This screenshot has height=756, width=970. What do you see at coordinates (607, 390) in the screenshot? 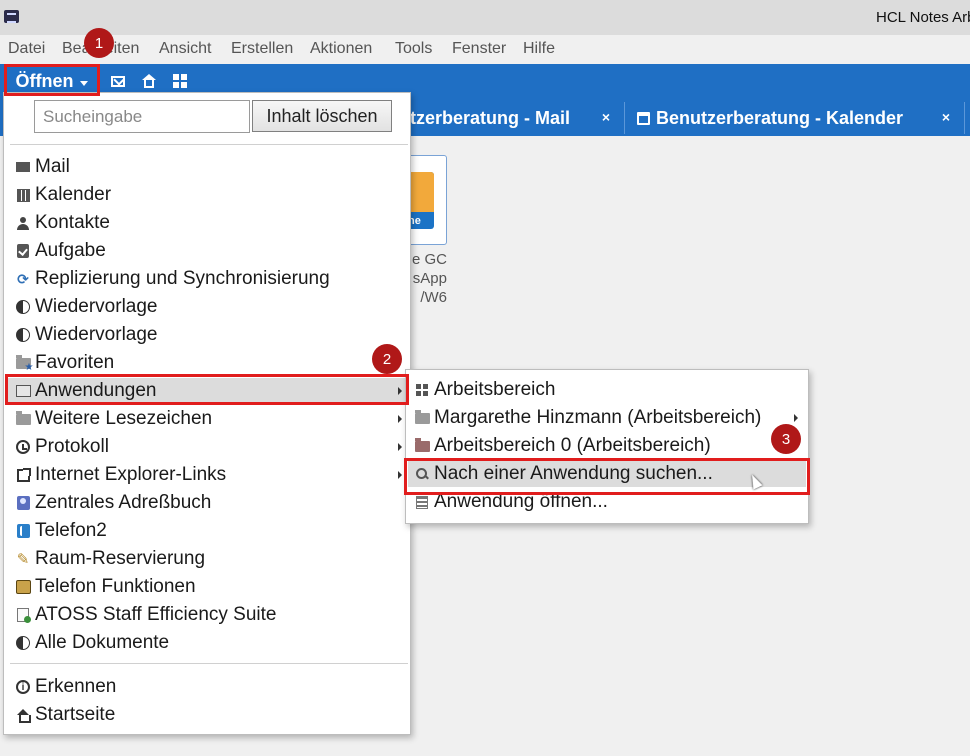
I see `submenu-item-workspace: Arbeitsbereich` at bounding box center [607, 390].